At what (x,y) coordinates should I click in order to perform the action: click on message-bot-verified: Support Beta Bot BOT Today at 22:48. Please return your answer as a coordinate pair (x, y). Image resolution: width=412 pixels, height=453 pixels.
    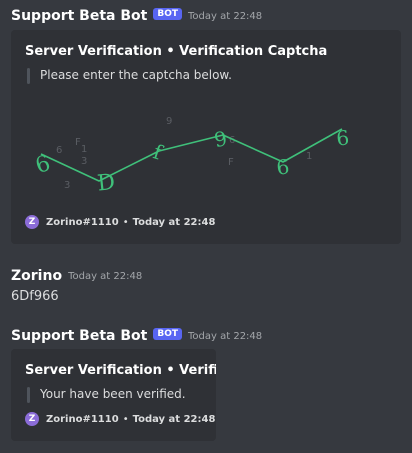
    Looking at the image, I should click on (136, 336).